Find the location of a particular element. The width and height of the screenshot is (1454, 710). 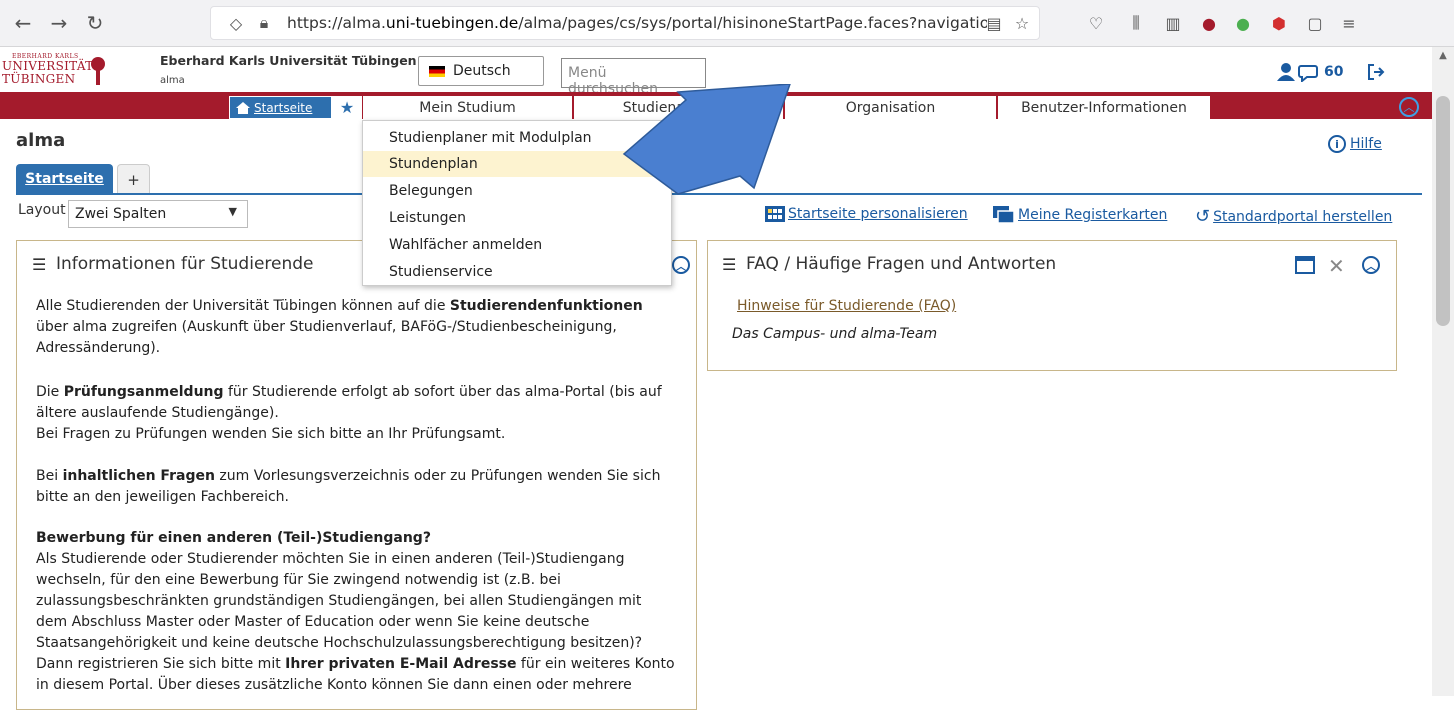

page-icon: ▢ is located at coordinates (1315, 23).